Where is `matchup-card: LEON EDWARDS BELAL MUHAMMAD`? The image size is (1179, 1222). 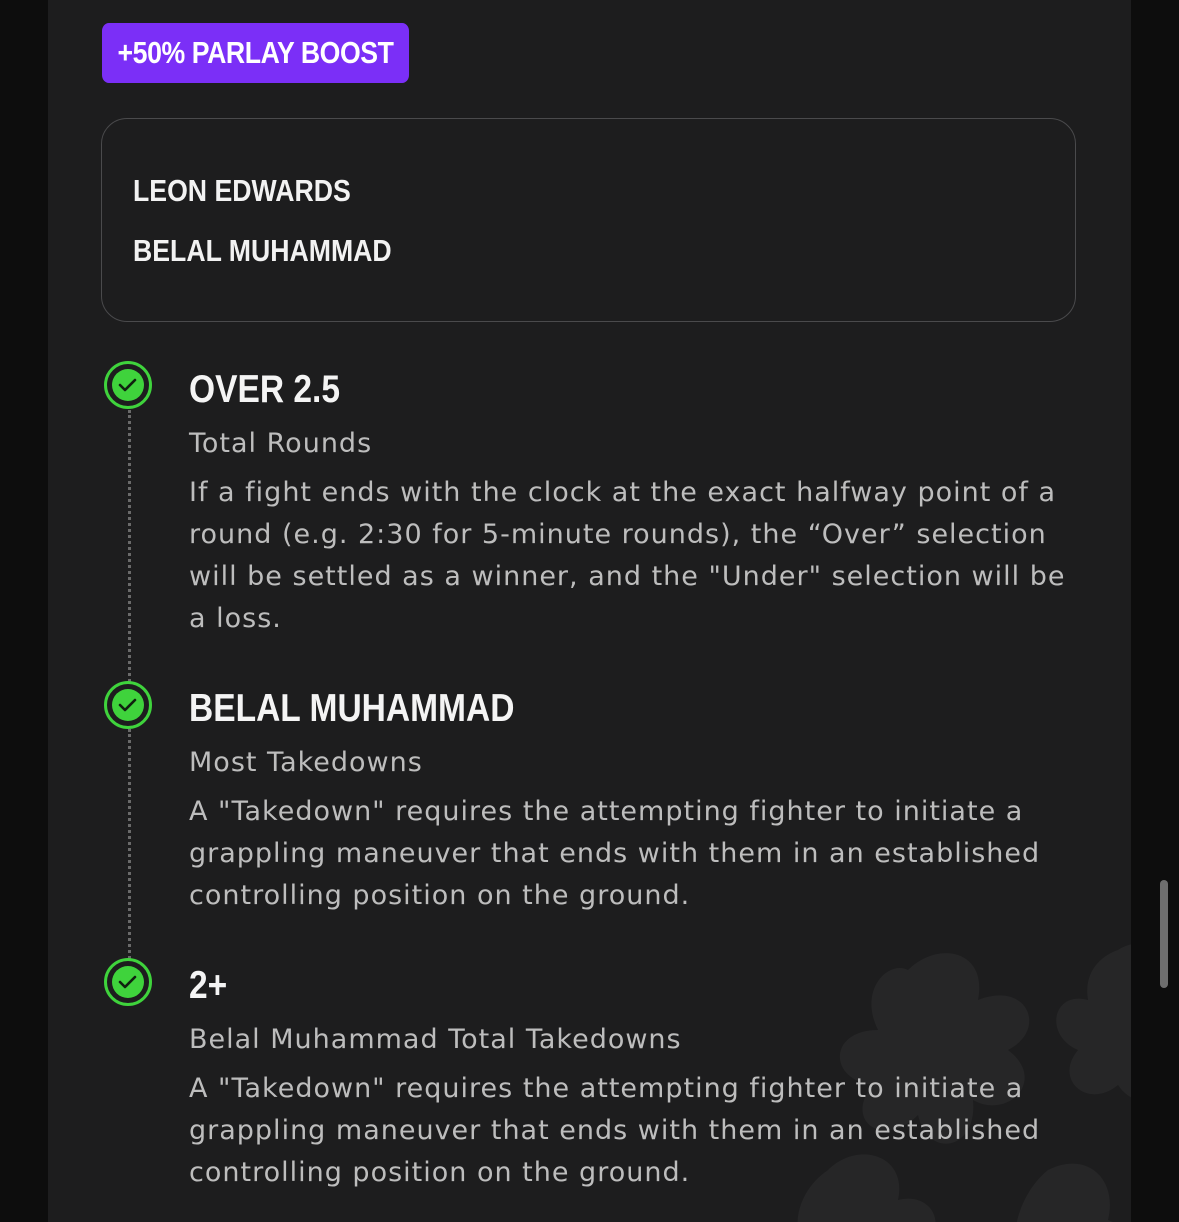 matchup-card: LEON EDWARDS BELAL MUHAMMAD is located at coordinates (588, 220).